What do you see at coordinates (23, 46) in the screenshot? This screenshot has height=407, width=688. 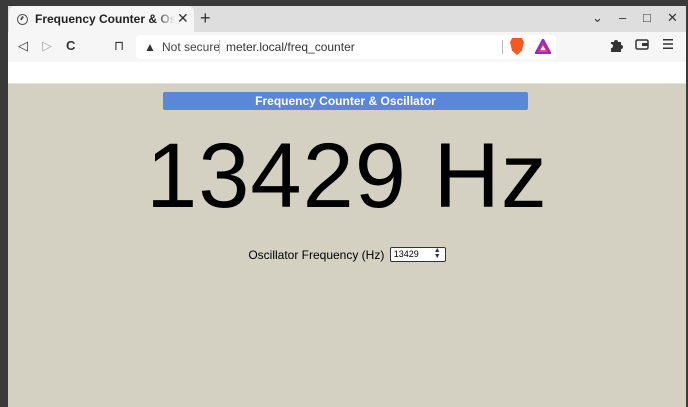 I see `back-button: ◁` at bounding box center [23, 46].